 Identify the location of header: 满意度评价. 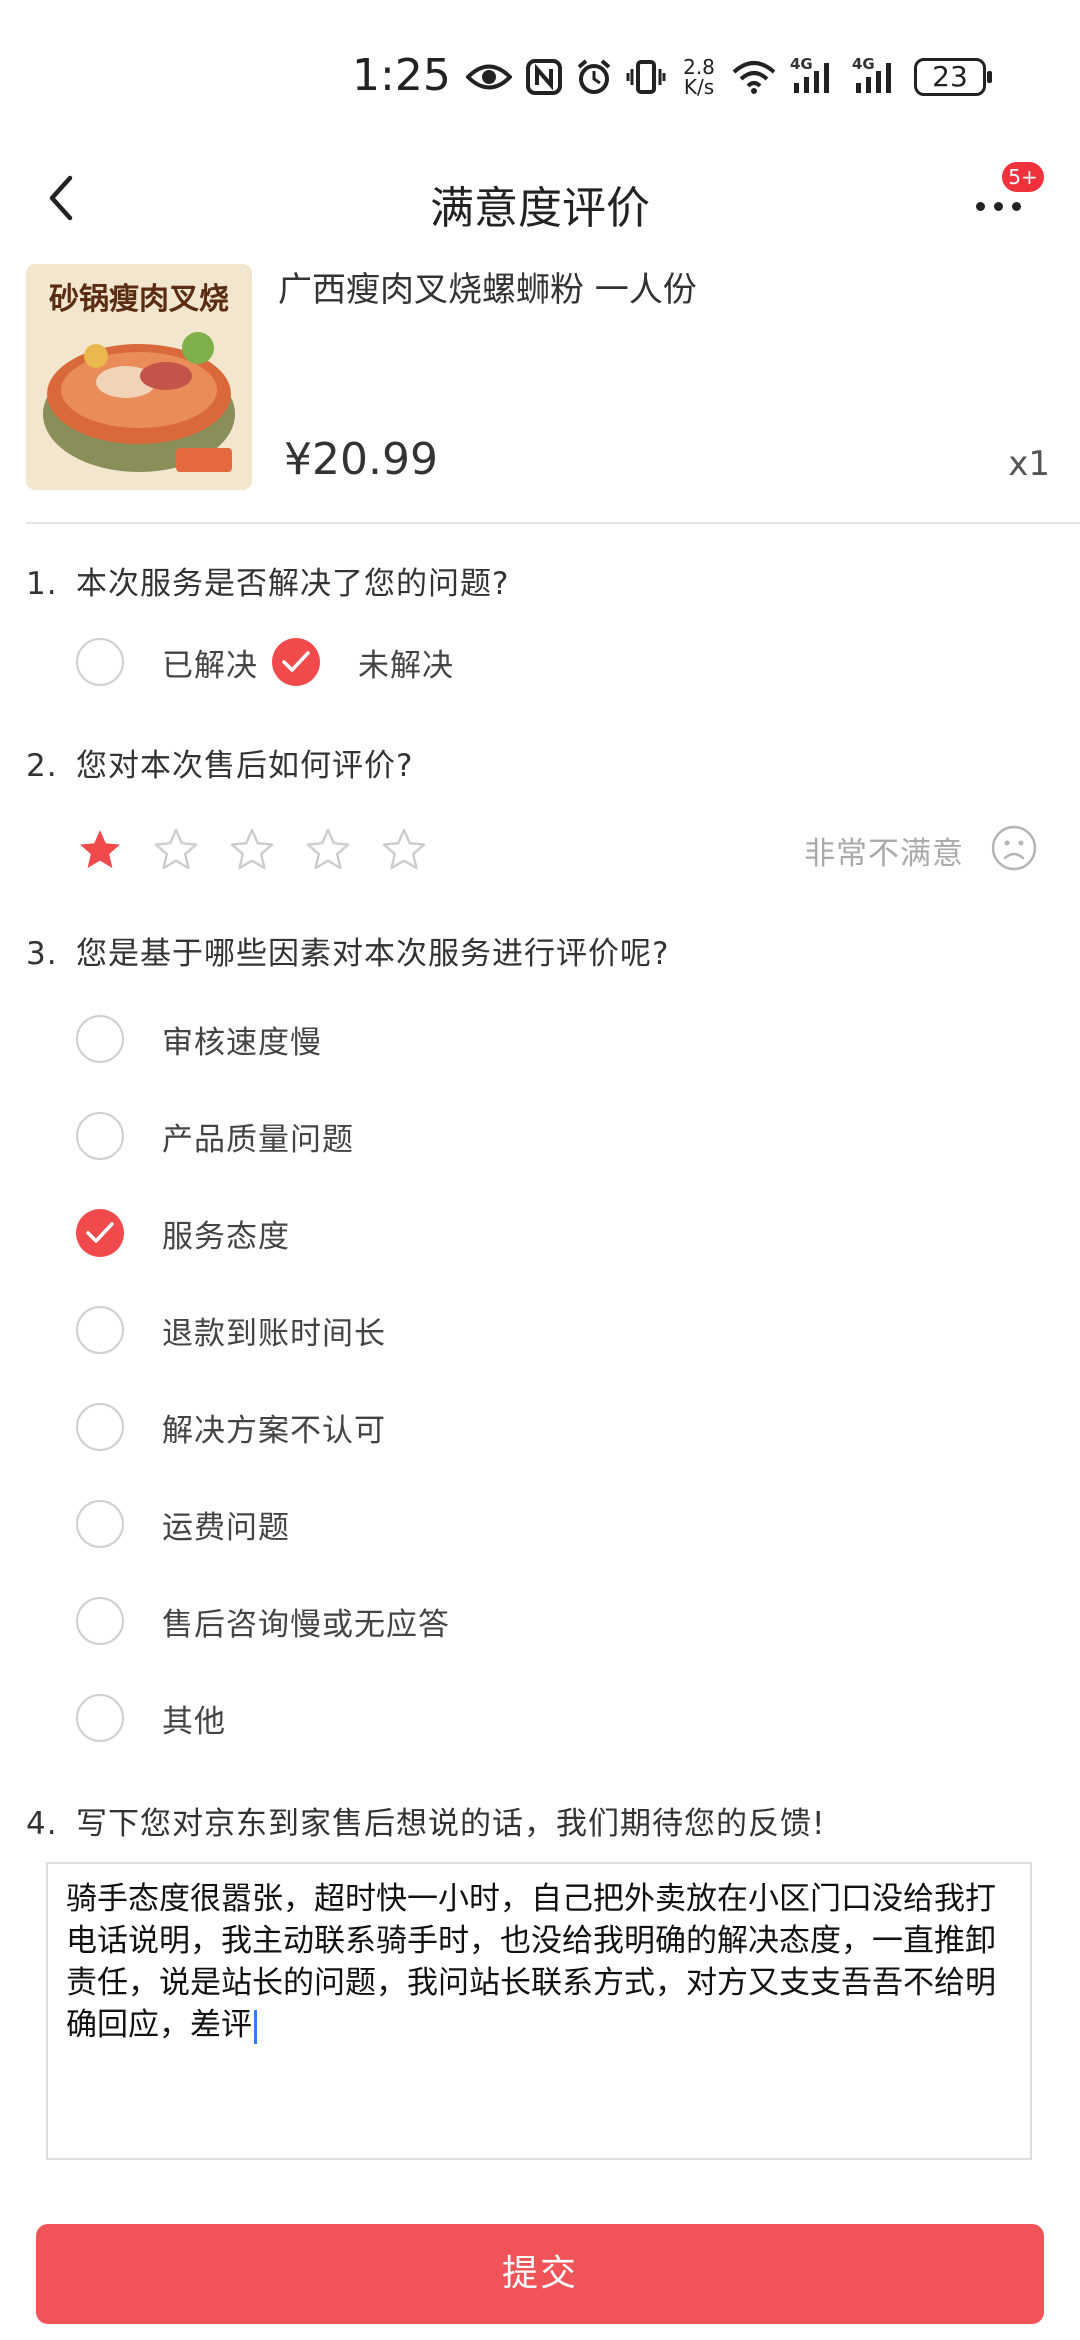
(540, 200).